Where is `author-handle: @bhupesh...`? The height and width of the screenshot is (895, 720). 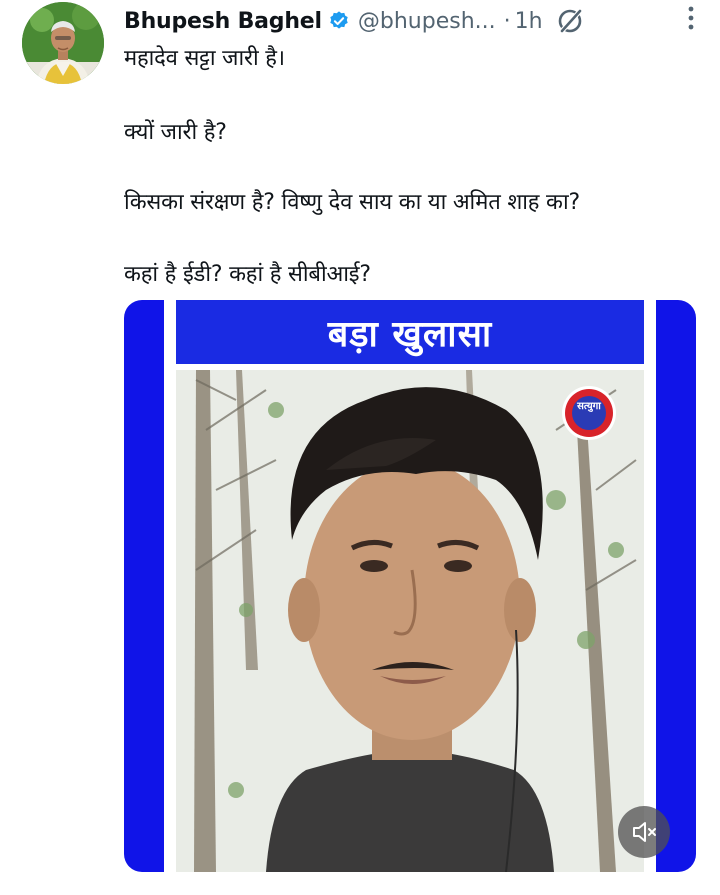
author-handle: @bhupesh... is located at coordinates (427, 21).